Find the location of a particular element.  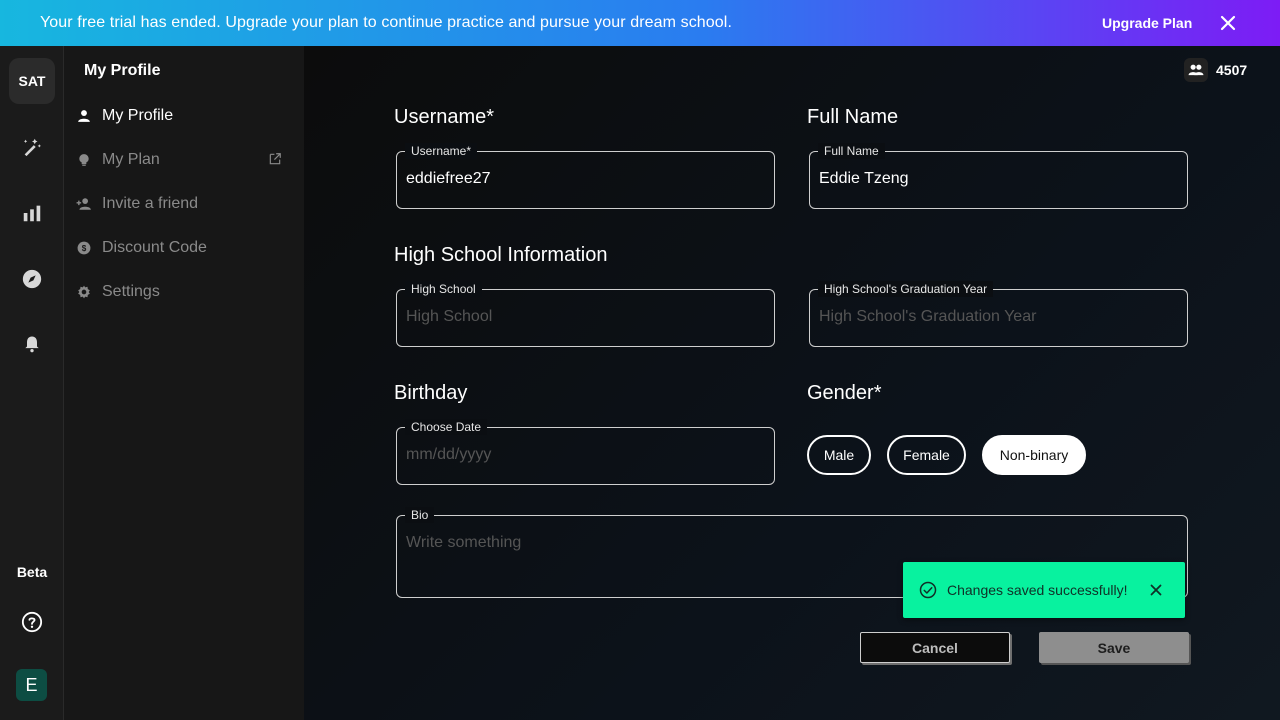

username-field: Username* is located at coordinates (585, 176).